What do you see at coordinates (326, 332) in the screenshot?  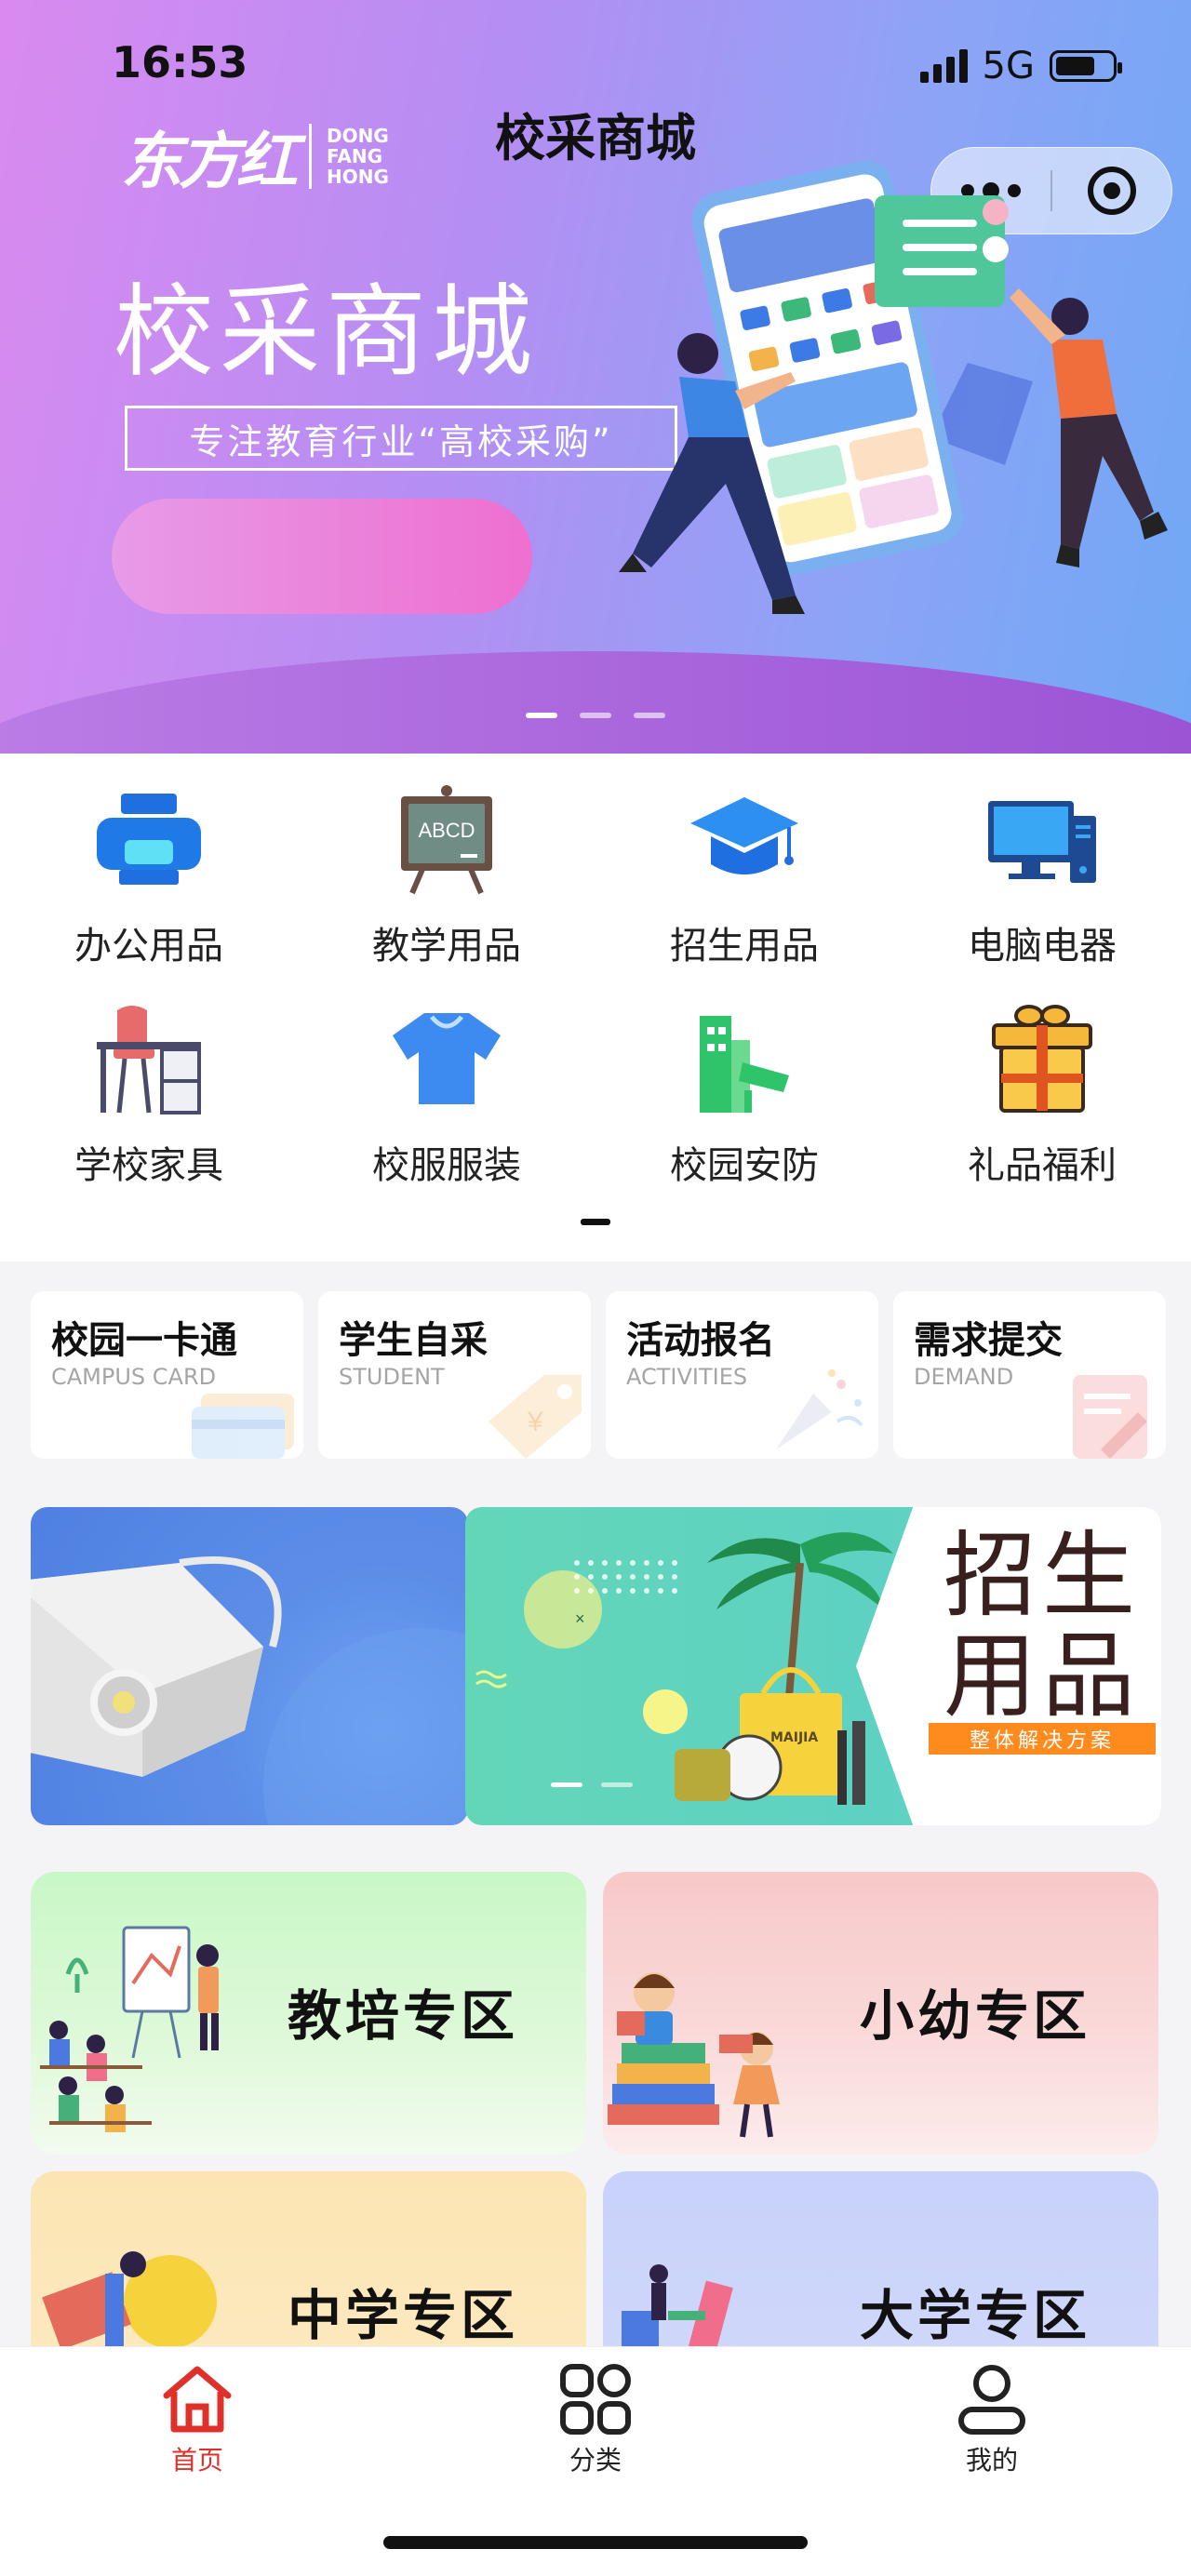 I see `hero-headline: 校采商城` at bounding box center [326, 332].